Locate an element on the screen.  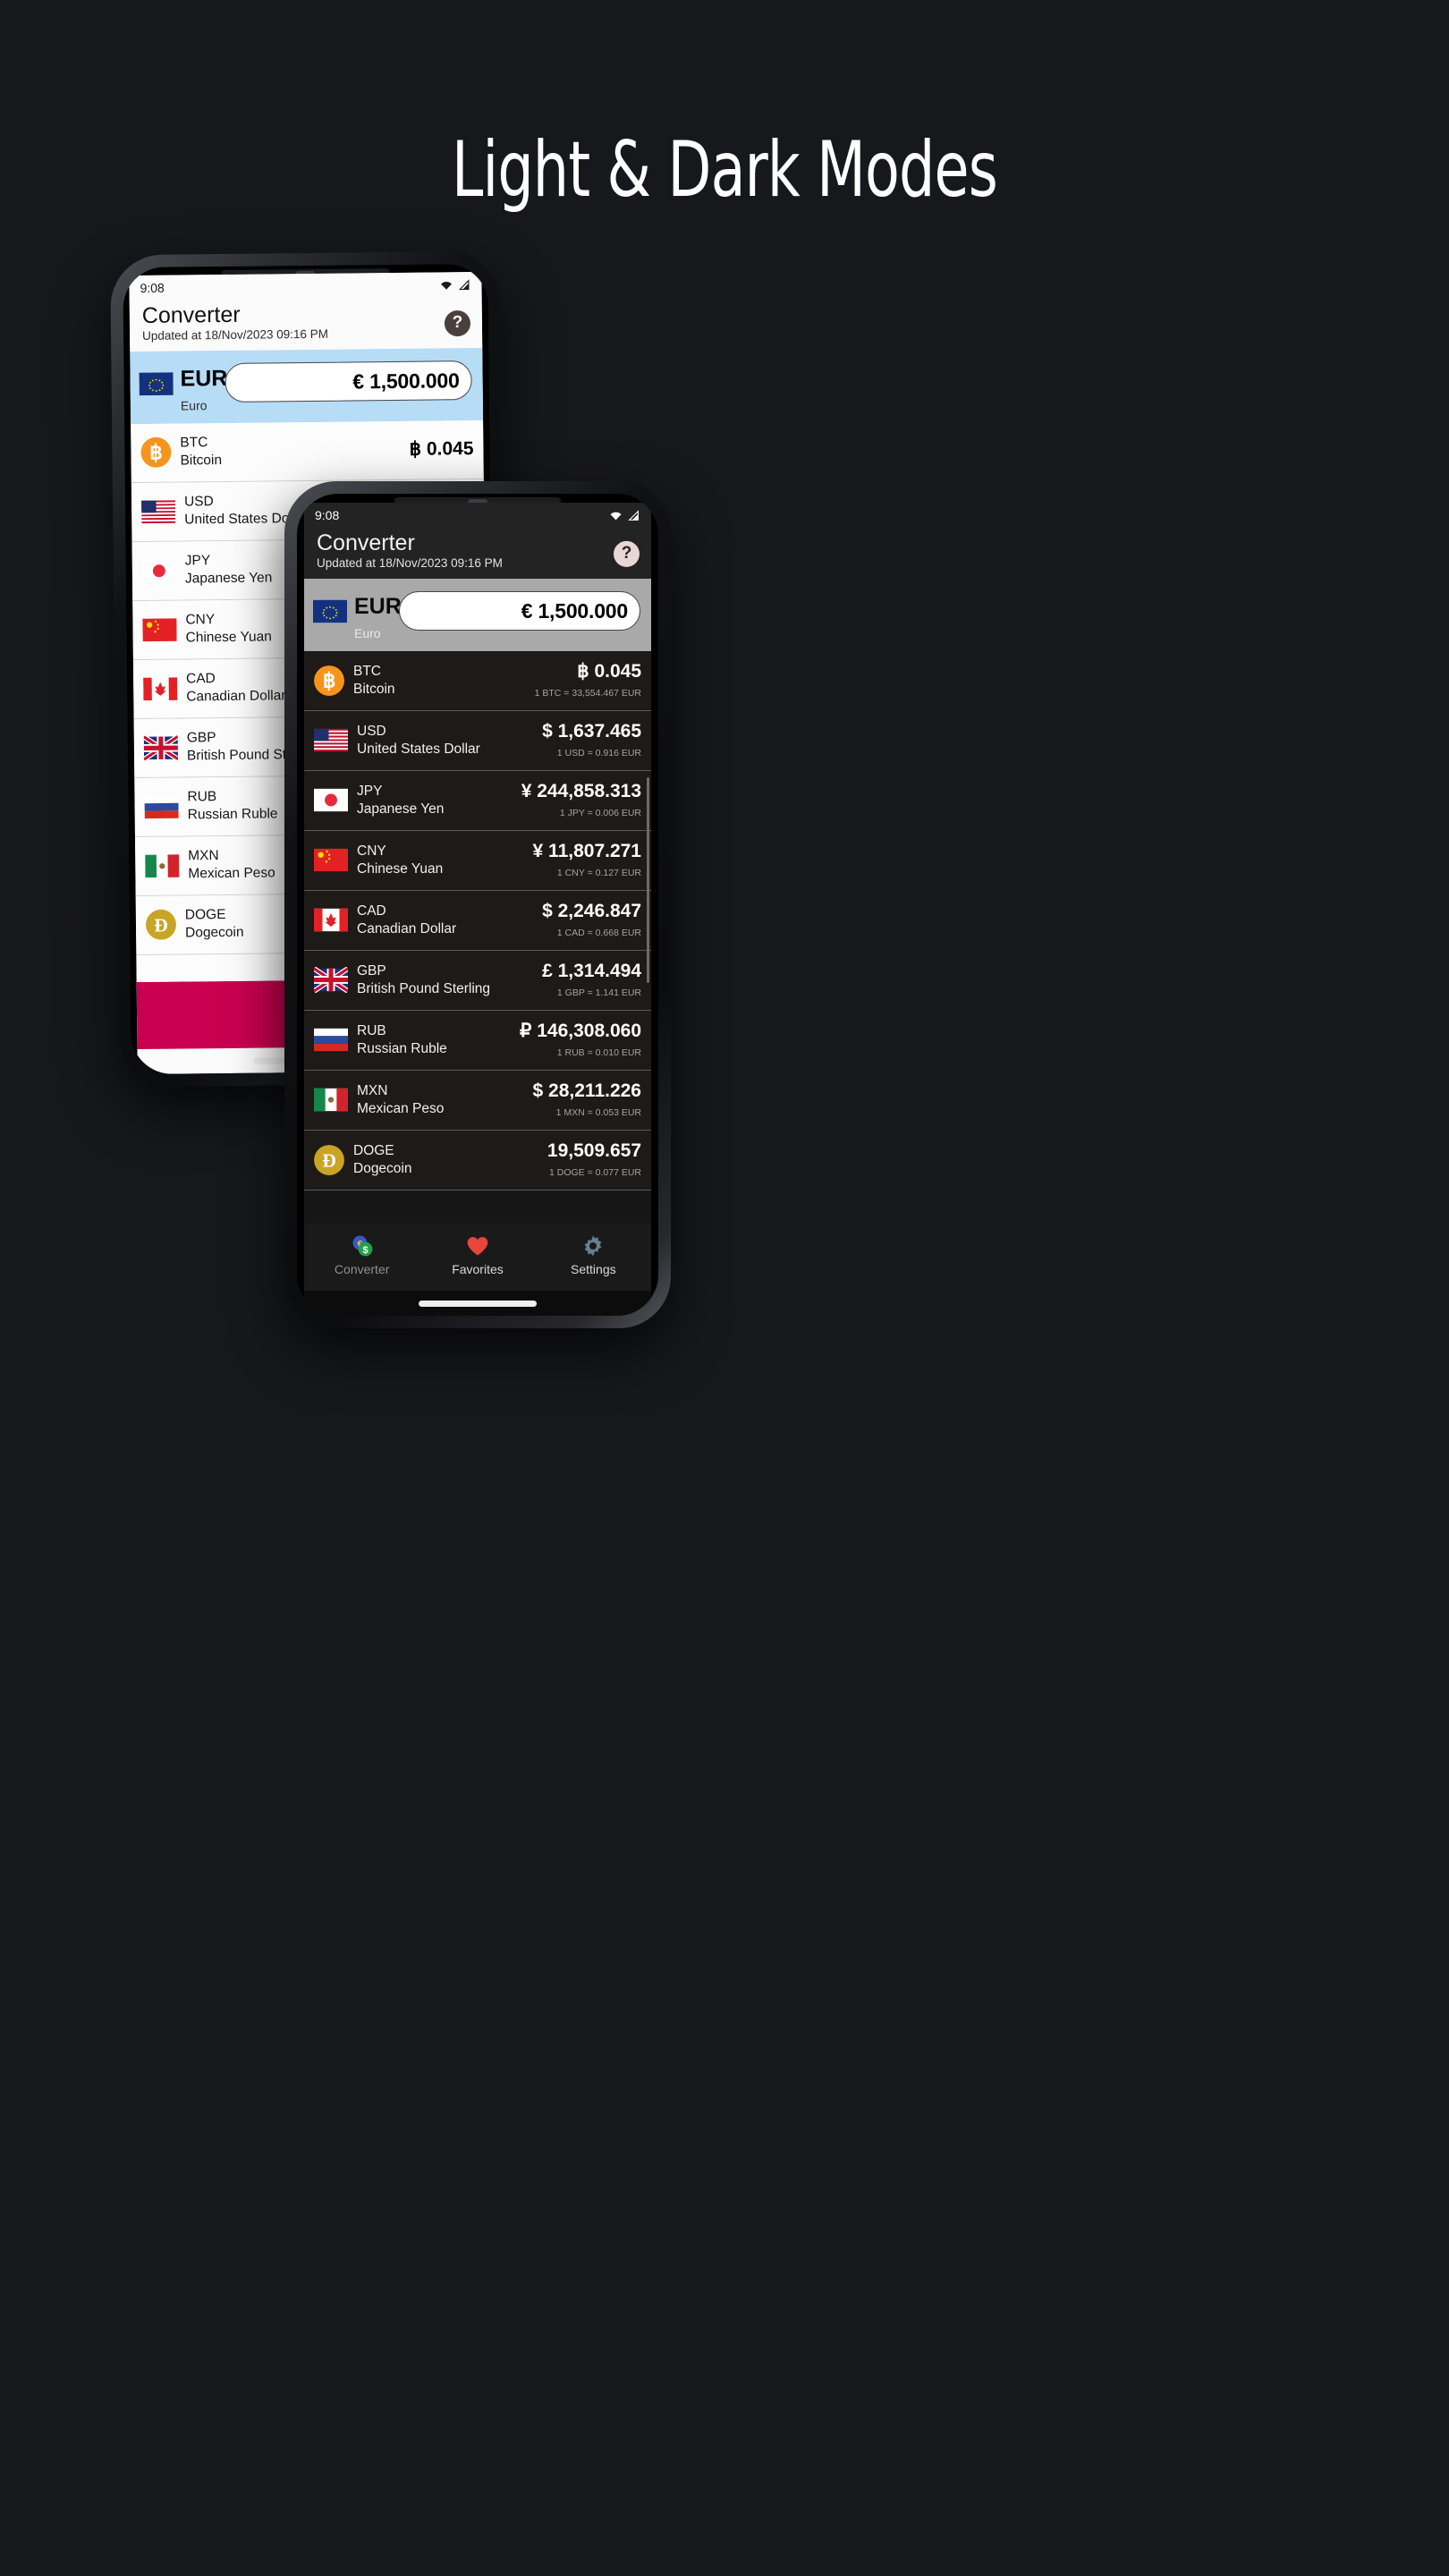
eu-flag is located at coordinates (156, 384).